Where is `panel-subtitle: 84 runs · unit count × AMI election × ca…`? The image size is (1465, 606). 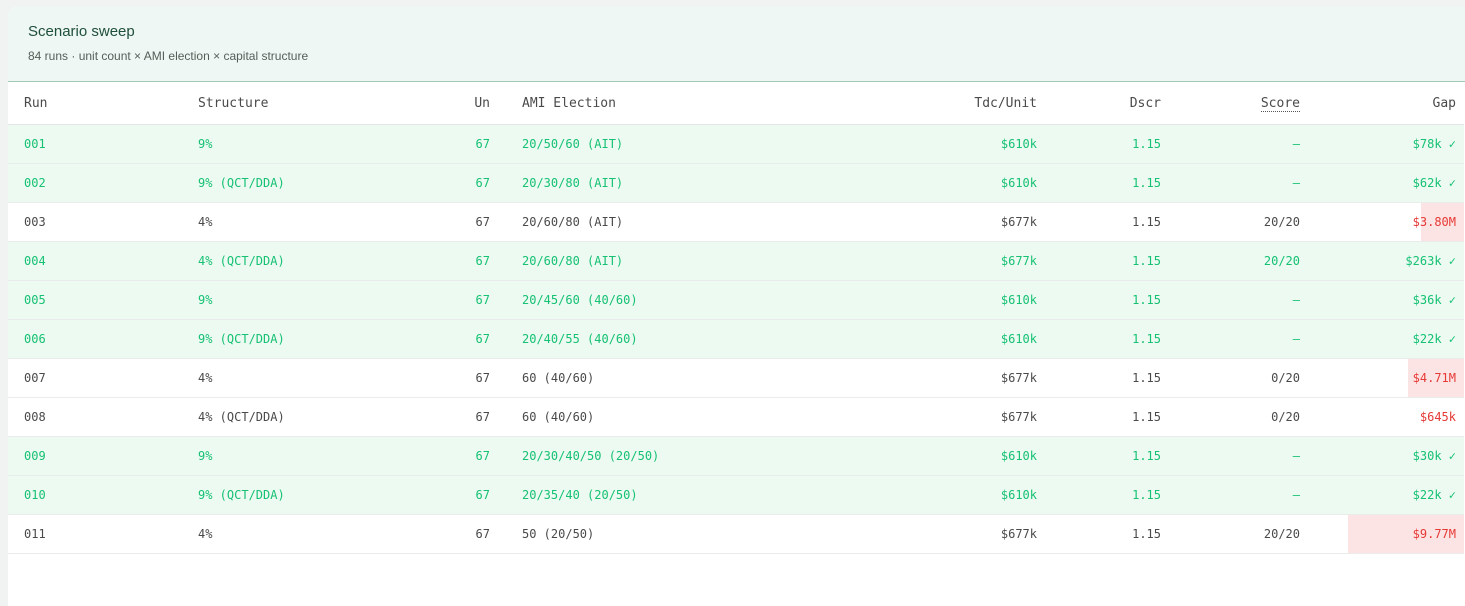 panel-subtitle: 84 runs · unit count × AMI election × ca… is located at coordinates (168, 56).